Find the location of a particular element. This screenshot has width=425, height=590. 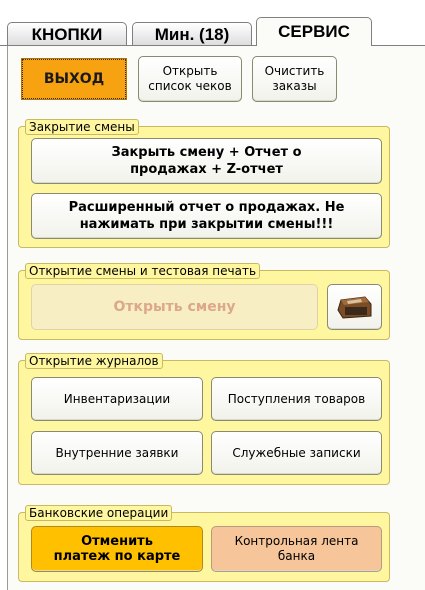

inventory-journal-button: Инвентаризации is located at coordinates (117, 399).